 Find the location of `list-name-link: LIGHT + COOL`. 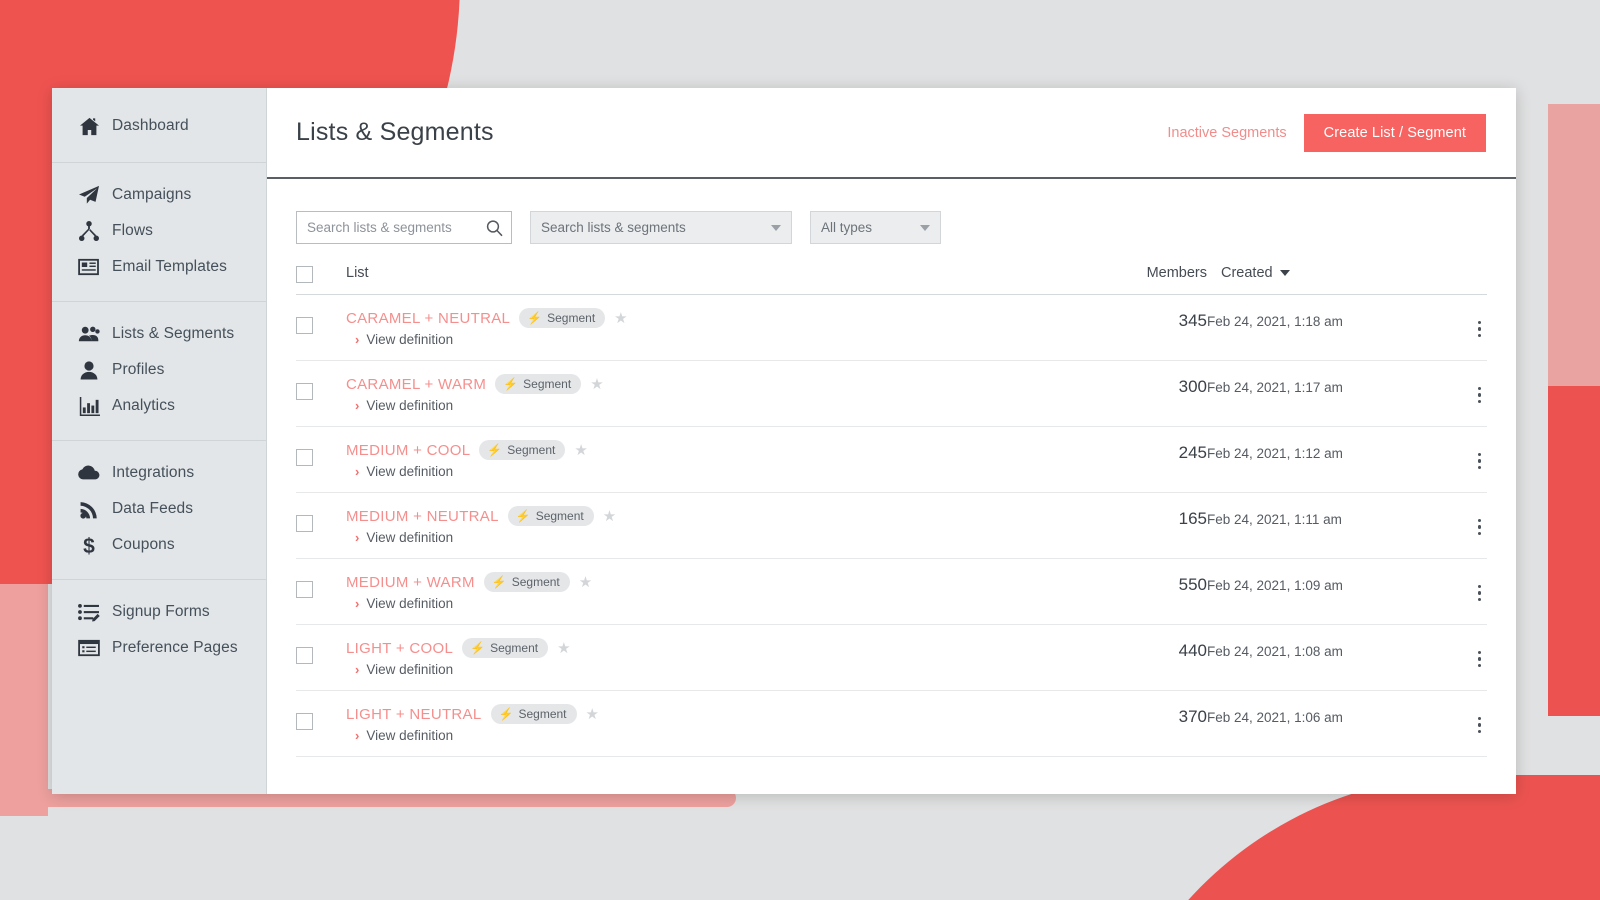

list-name-link: LIGHT + COOL is located at coordinates (399, 648).